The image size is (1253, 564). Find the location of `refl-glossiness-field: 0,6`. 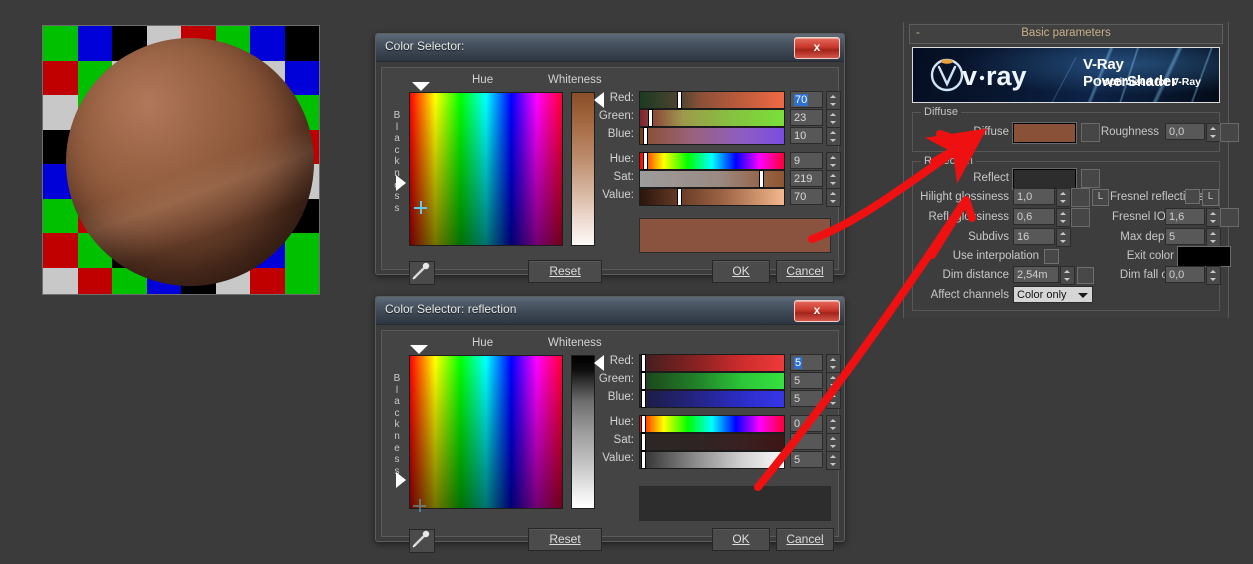

refl-glossiness-field: 0,6 is located at coordinates (1034, 216).